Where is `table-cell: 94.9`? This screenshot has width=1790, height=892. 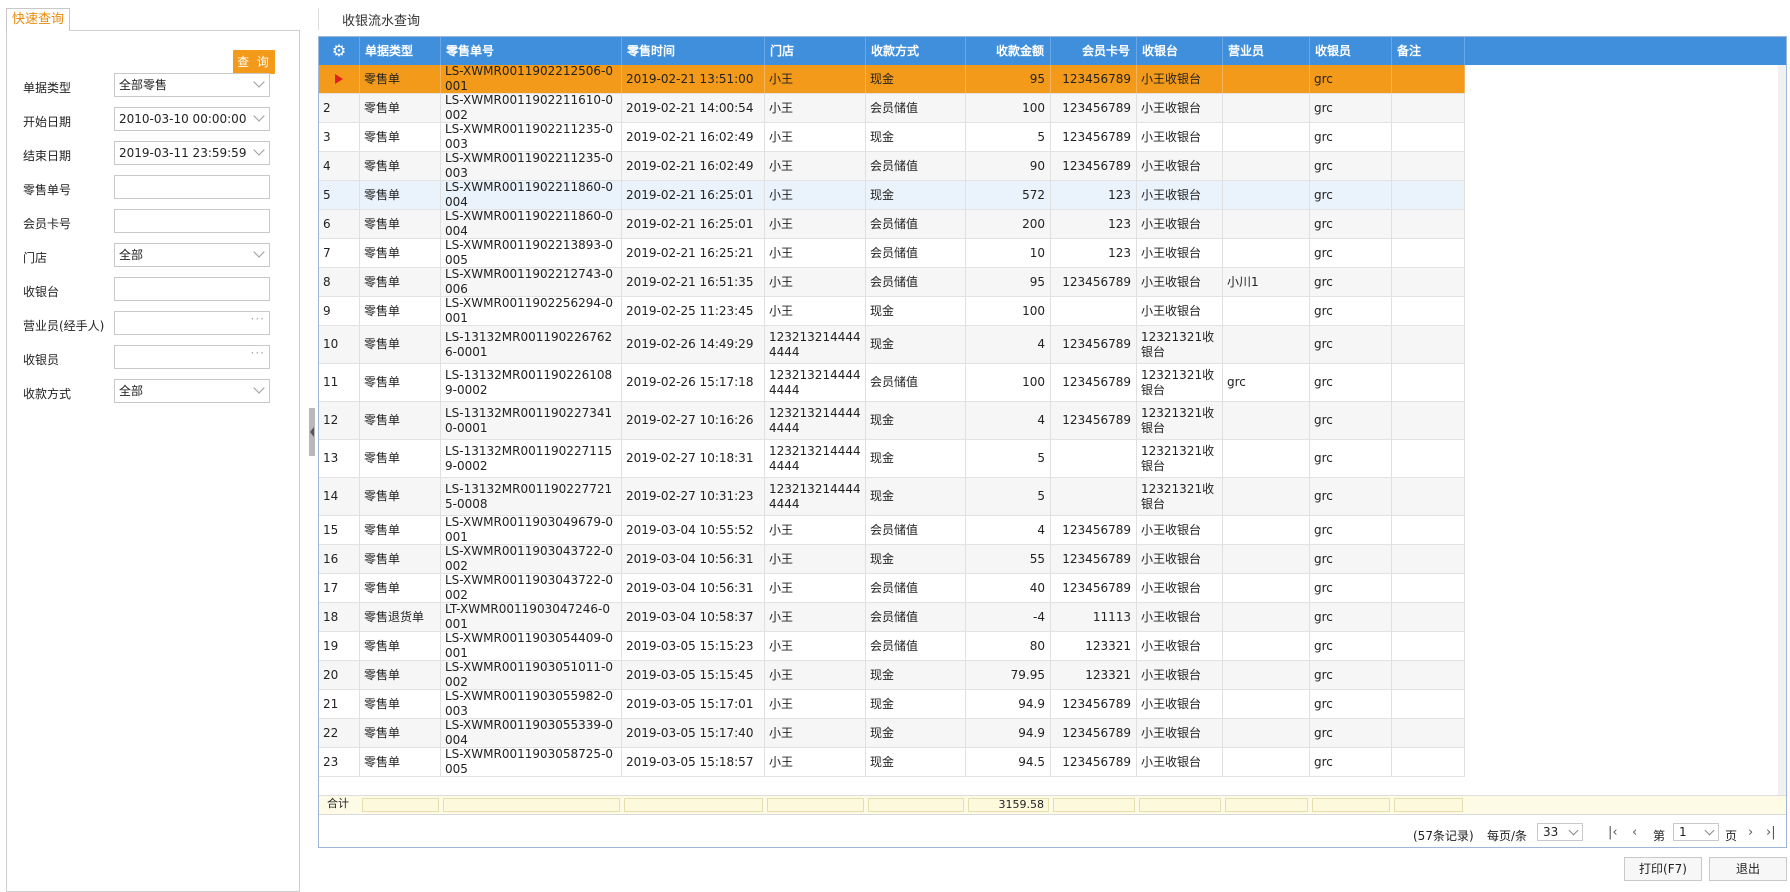 table-cell: 94.9 is located at coordinates (1008, 704).